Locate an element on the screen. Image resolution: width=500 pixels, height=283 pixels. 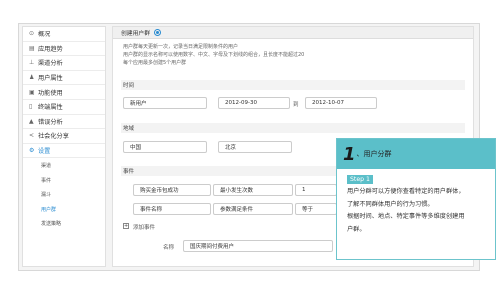
tip-header: 1 、用户分群 is located at coordinates (416, 154).